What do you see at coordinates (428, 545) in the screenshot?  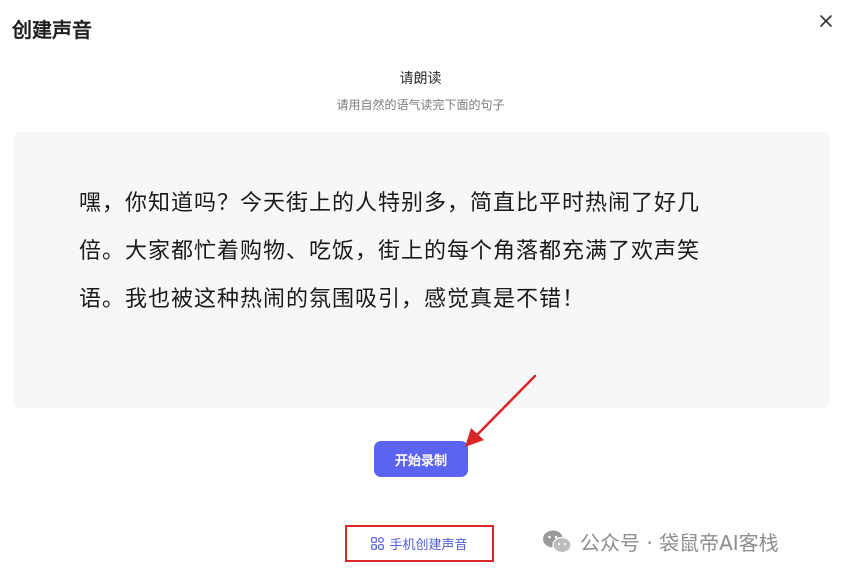 I see `phone-create-voice-label: 手机创建声音` at bounding box center [428, 545].